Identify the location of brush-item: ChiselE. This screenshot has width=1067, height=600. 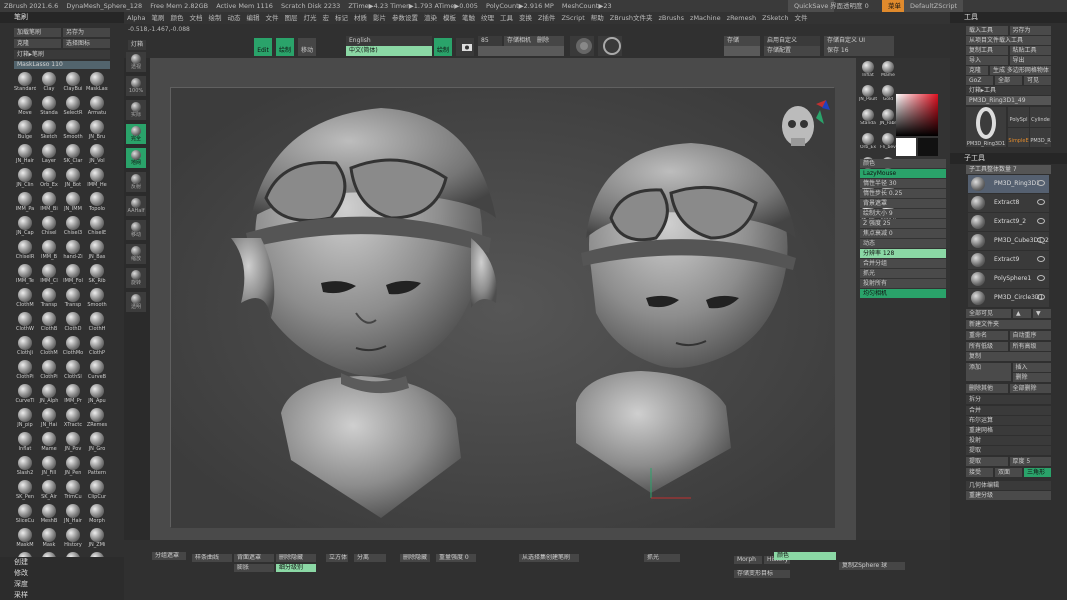
(97, 227).